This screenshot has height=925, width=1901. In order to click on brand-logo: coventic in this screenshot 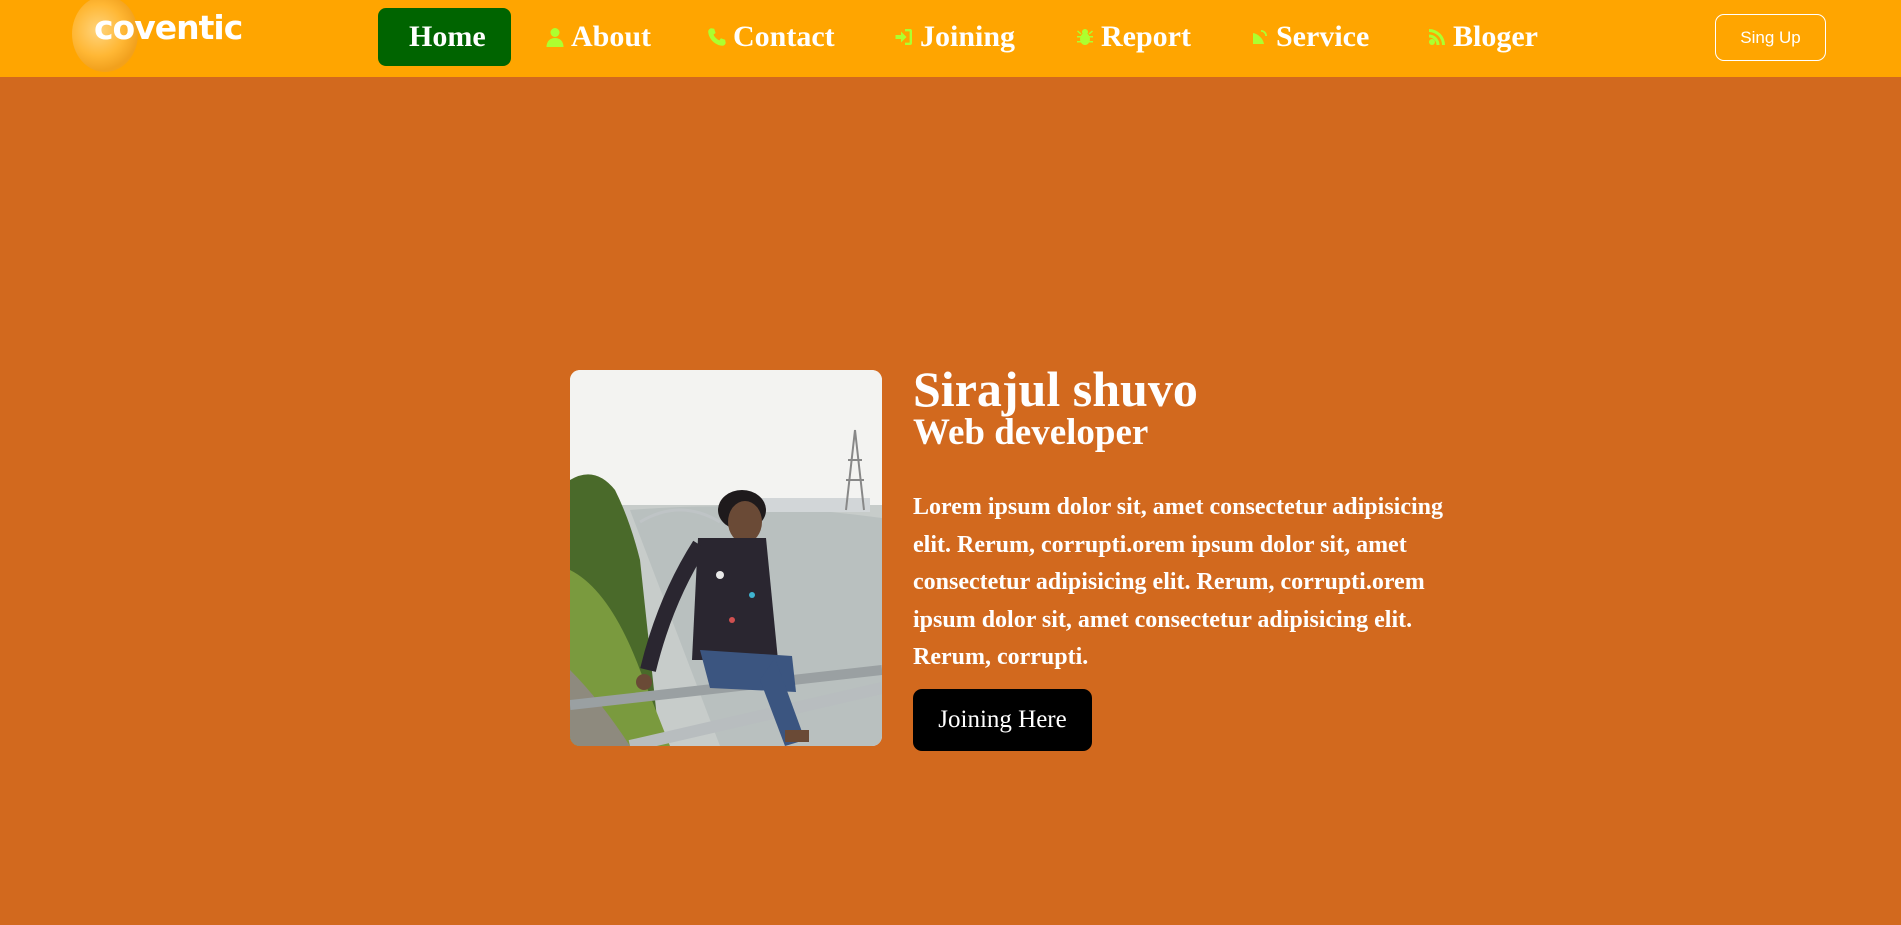, I will do `click(157, 36)`.